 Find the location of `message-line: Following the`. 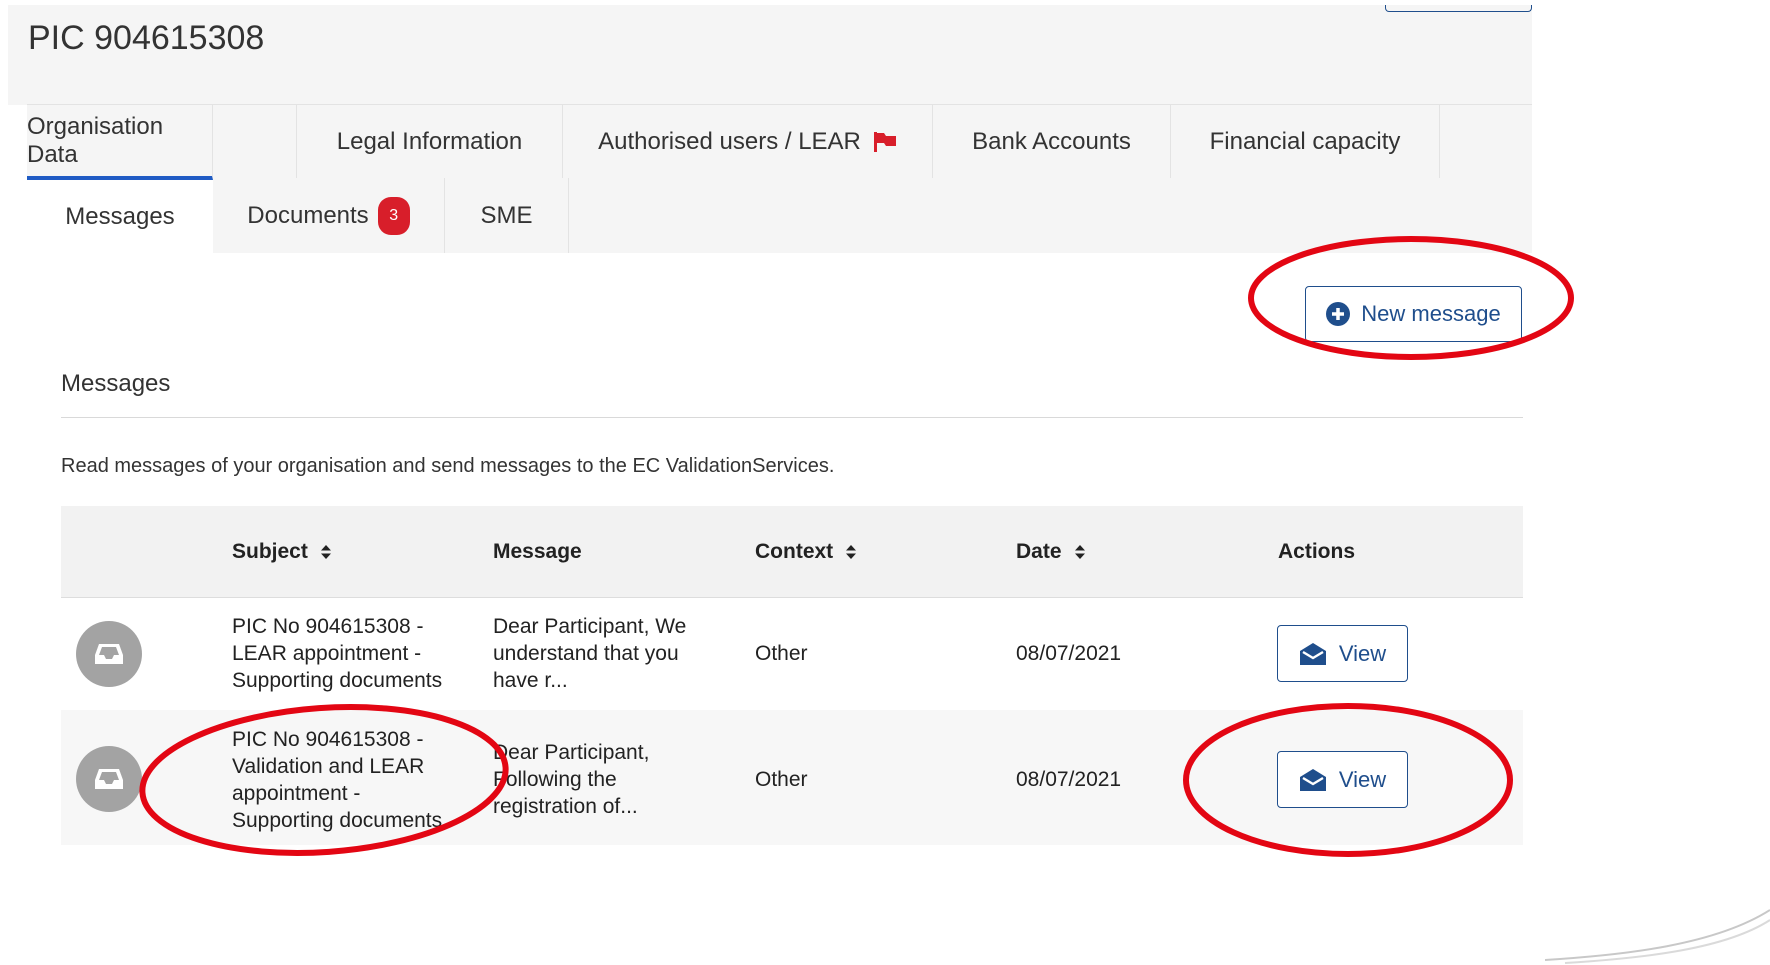

message-line: Following the is located at coordinates (555, 779).